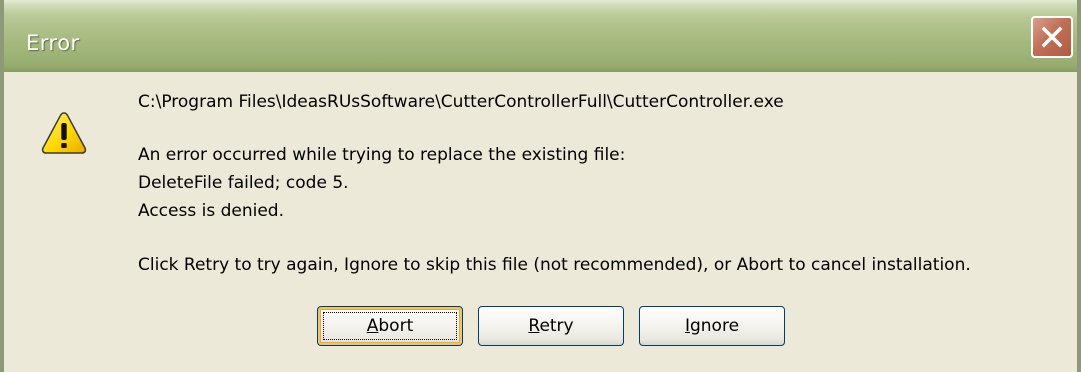 Image resolution: width=1081 pixels, height=372 pixels. I want to click on ignore-button: Ignore, so click(712, 326).